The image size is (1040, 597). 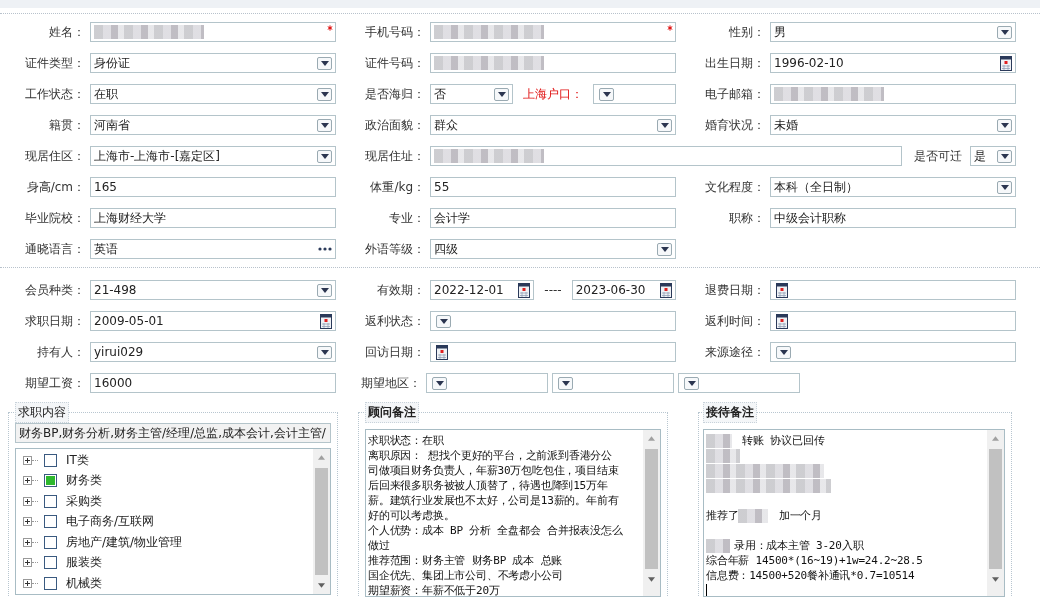 What do you see at coordinates (893, 187) in the screenshot?
I see `dropdown: 本科（全日制）` at bounding box center [893, 187].